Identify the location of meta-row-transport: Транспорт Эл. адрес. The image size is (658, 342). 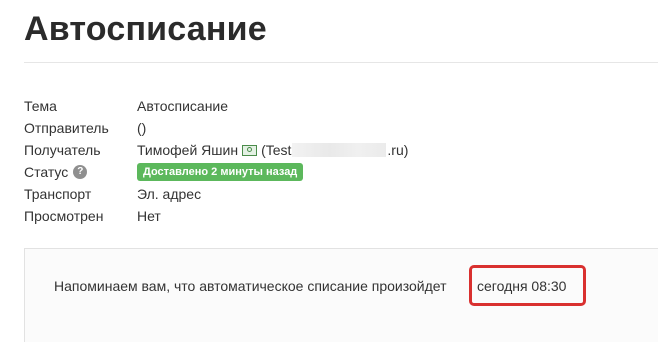
(216, 194).